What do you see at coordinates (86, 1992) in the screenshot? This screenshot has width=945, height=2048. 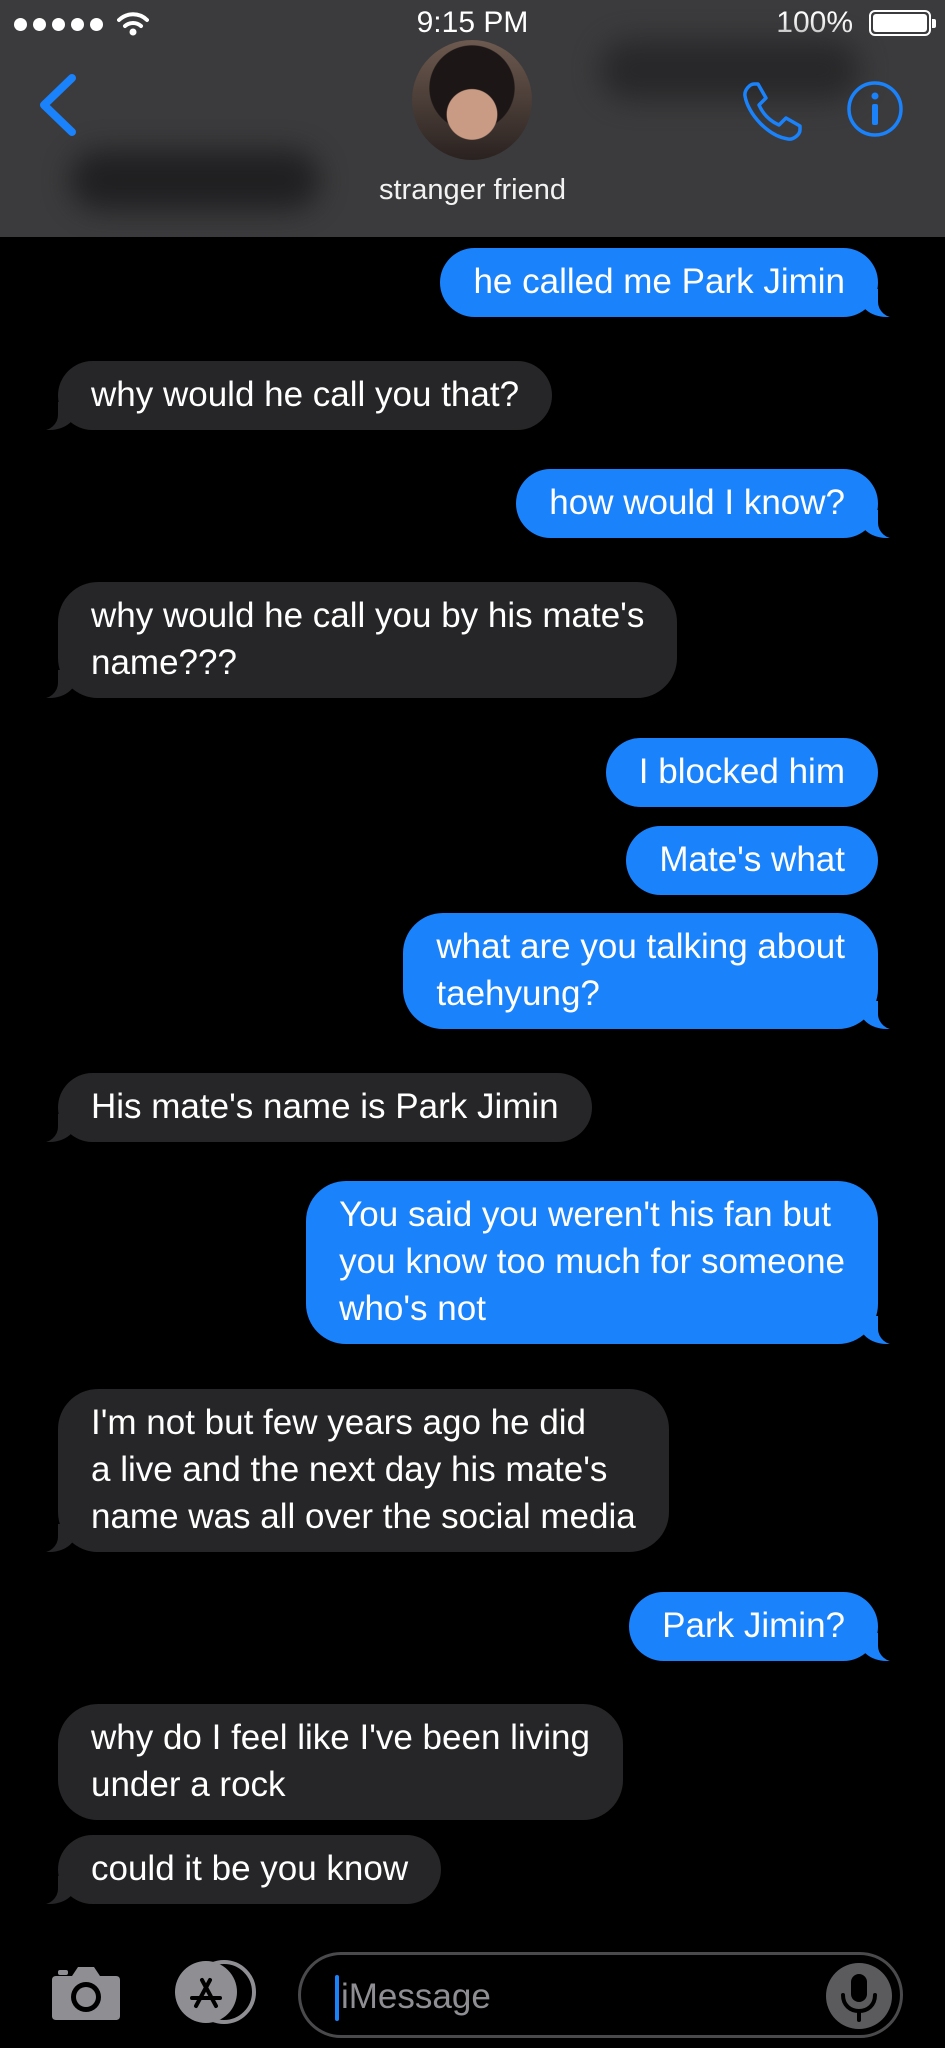 I see `camera-icon` at bounding box center [86, 1992].